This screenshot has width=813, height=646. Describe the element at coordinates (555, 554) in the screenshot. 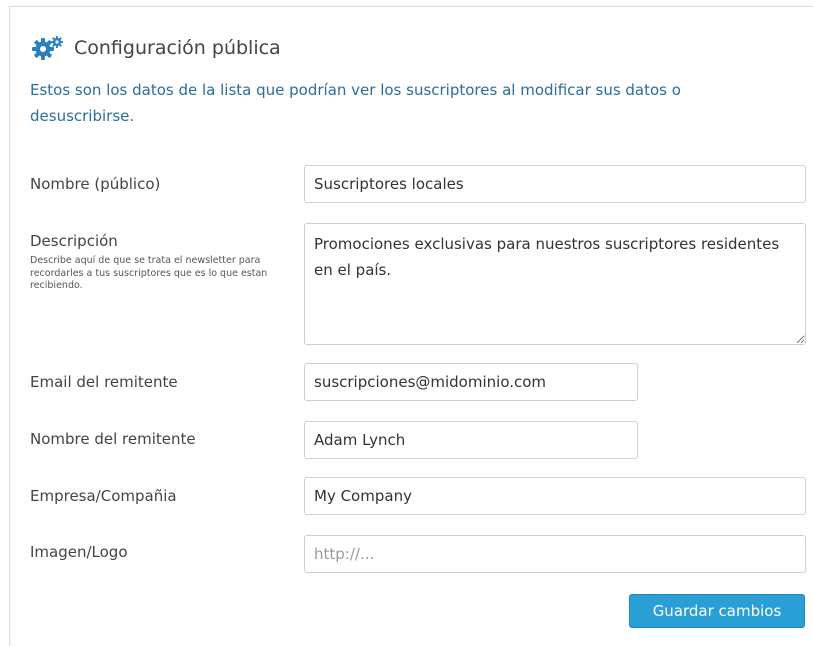

I see `logo-url-input` at that location.